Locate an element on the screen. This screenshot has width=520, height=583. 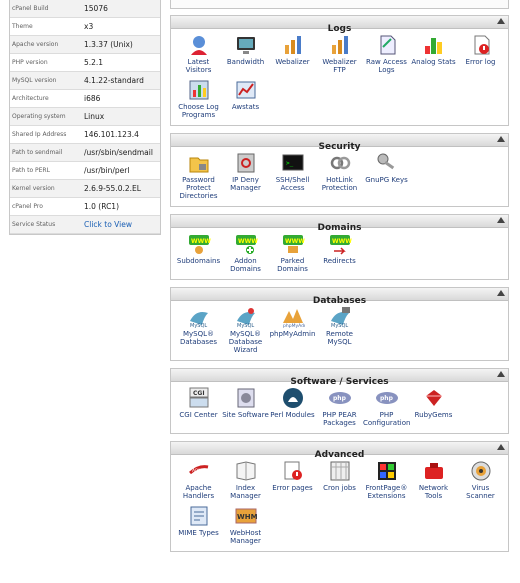
apache-handlers-link: APACHE Apache Handlers is located at coordinates (198, 479).